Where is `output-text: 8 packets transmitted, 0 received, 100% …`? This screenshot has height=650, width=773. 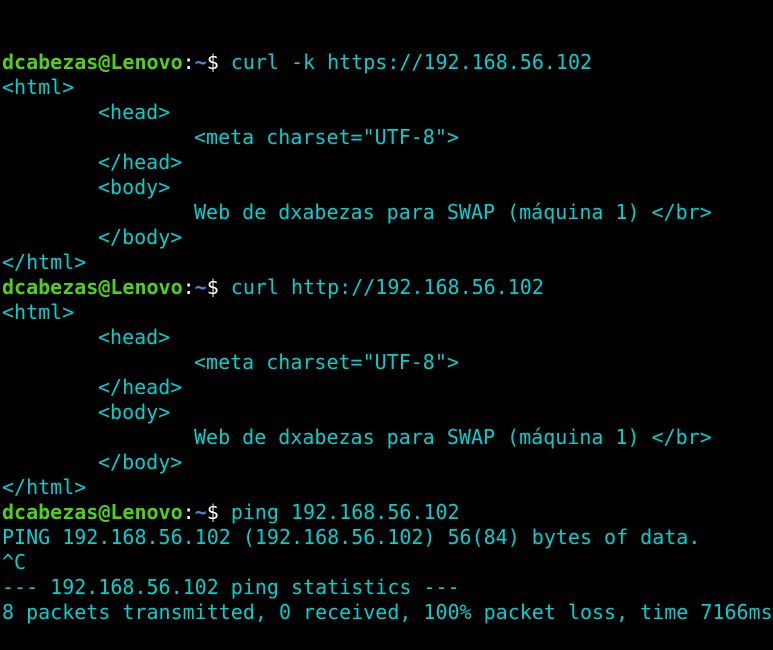
output-text: 8 packets transmitted, 0 received, 100% … is located at coordinates (387, 612).